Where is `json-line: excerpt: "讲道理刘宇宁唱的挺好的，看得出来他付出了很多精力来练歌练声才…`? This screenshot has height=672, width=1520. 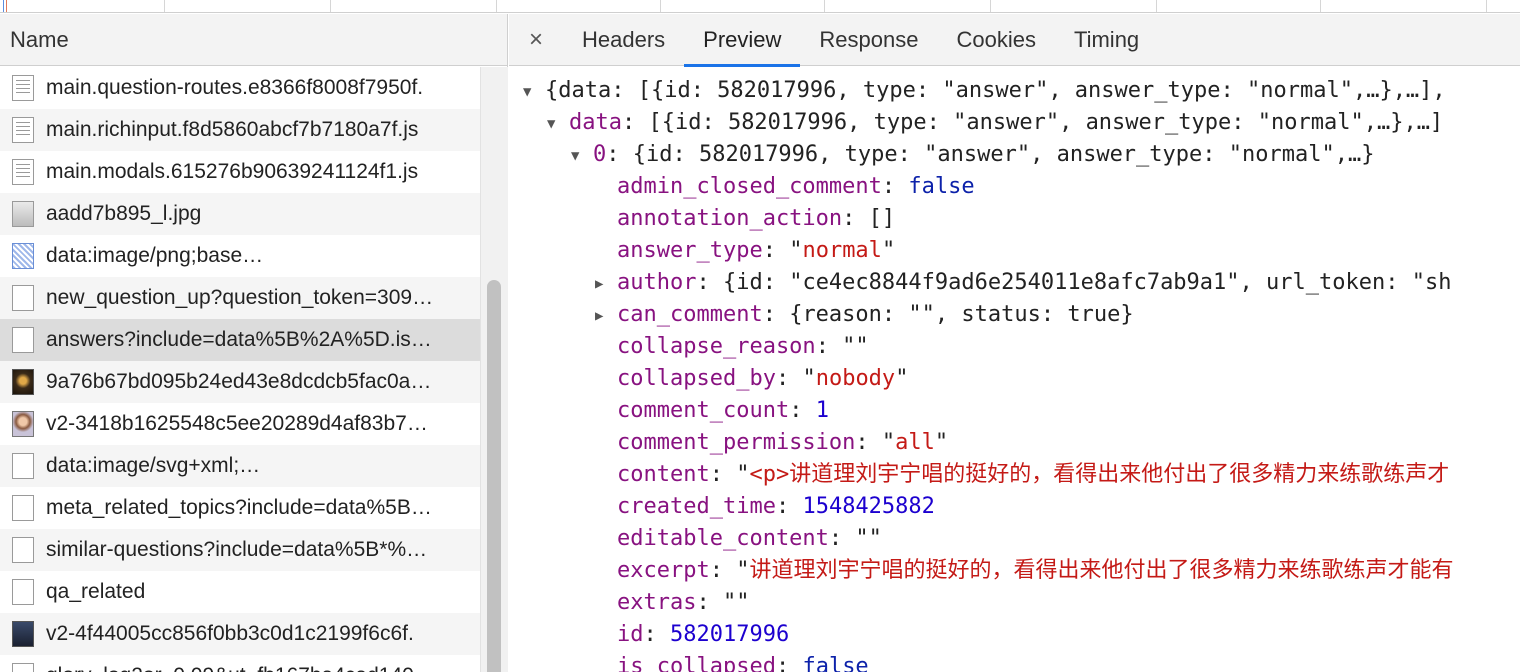 json-line: excerpt: "讲道理刘宇宁唱的挺好的，看得出来他付出了很多精力来练歌练声才… is located at coordinates (1014, 571).